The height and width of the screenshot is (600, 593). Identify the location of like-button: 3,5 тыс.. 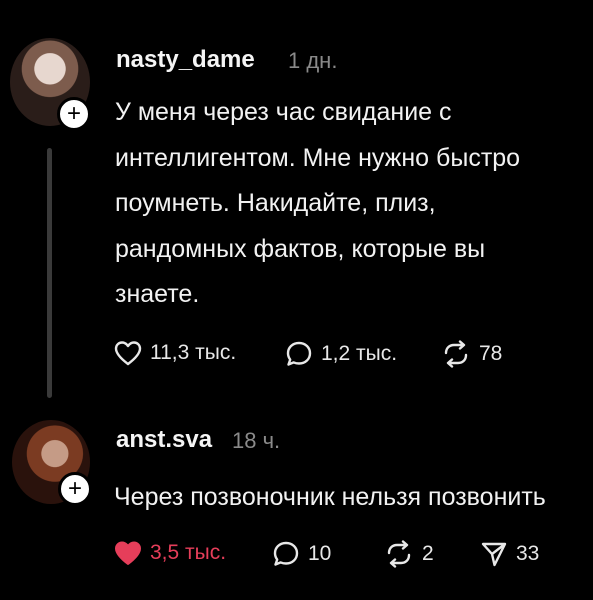
(170, 553).